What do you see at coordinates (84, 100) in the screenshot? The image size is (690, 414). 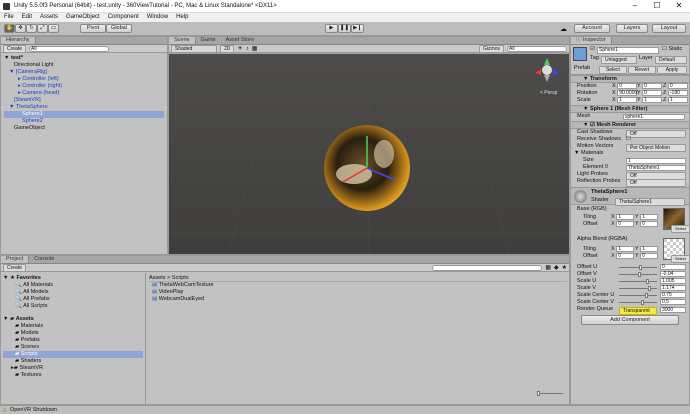 I see `list-item: [SteamVR]` at bounding box center [84, 100].